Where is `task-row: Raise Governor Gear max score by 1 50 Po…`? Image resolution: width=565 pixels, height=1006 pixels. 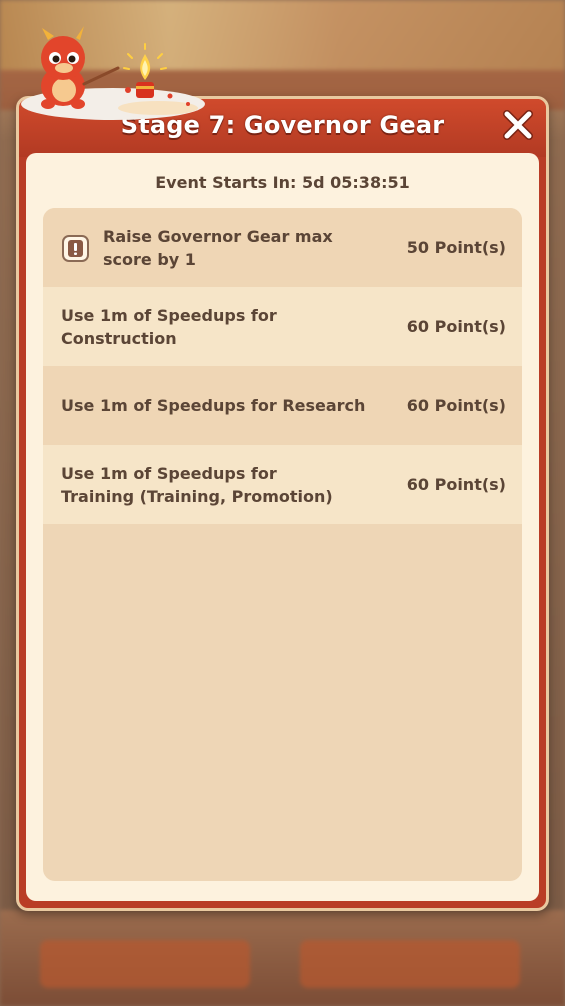 task-row: Raise Governor Gear max score by 1 50 Po… is located at coordinates (282, 247).